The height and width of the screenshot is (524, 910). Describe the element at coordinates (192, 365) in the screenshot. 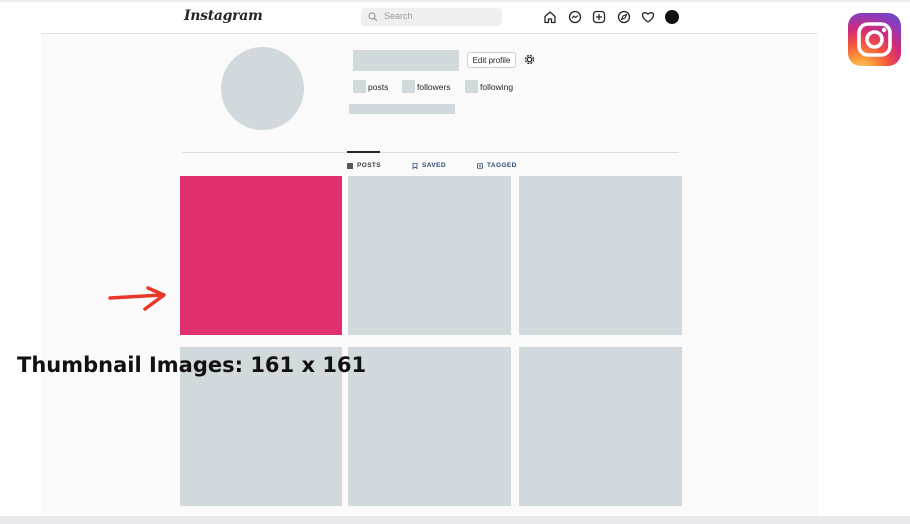

I see `thumbnail-size-caption: Thumbnail Images: 161 x 161` at that location.